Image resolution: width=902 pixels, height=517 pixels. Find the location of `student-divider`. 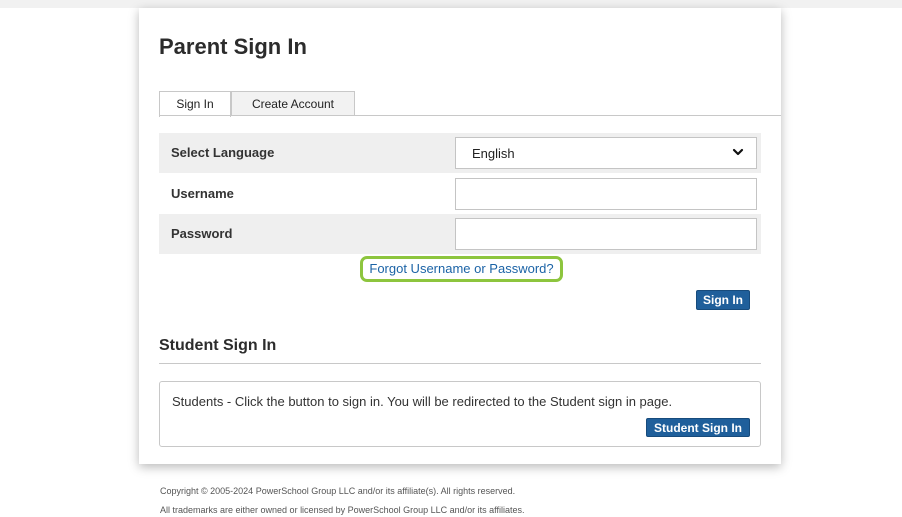

student-divider is located at coordinates (460, 363).